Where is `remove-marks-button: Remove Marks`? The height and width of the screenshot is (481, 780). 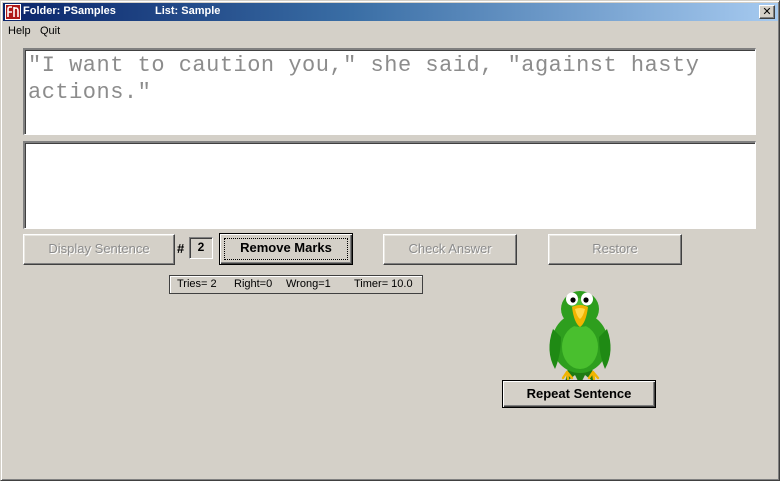 remove-marks-button: Remove Marks is located at coordinates (286, 249).